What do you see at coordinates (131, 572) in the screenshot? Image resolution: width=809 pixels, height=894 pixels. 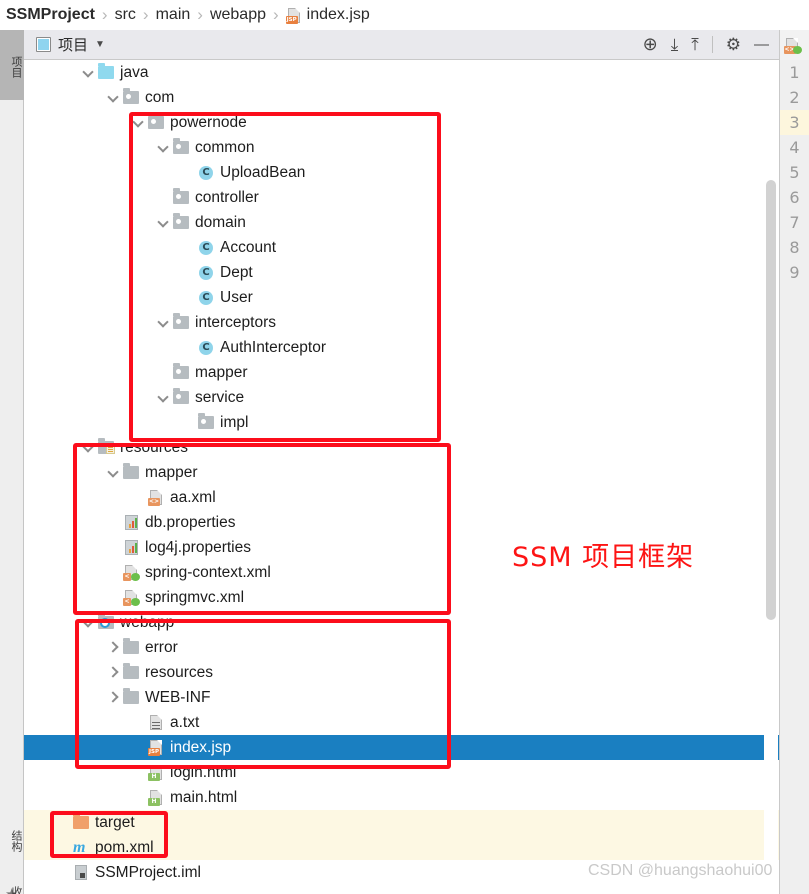 I see `spring-xml-file-icon: <` at bounding box center [131, 572].